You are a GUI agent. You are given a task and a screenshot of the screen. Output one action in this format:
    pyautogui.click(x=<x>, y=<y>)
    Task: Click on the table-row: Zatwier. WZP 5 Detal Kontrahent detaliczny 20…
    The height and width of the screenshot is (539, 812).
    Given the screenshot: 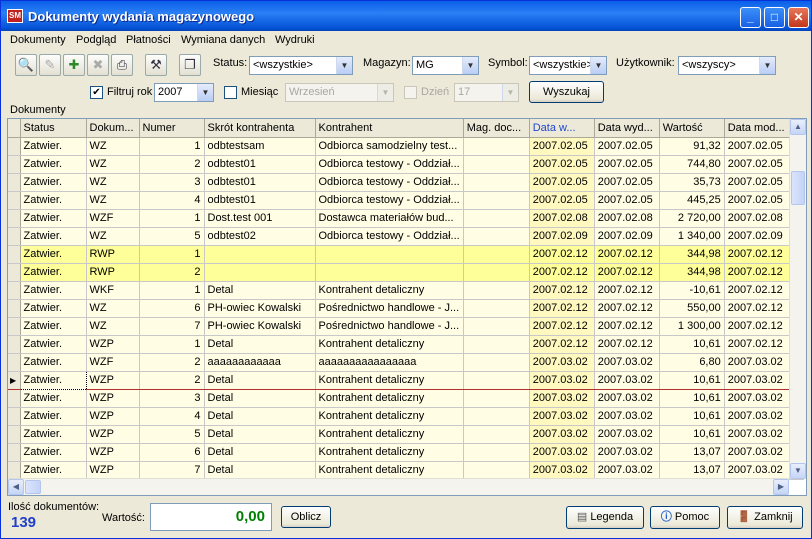 What is the action you would take?
    pyautogui.click(x=406, y=434)
    